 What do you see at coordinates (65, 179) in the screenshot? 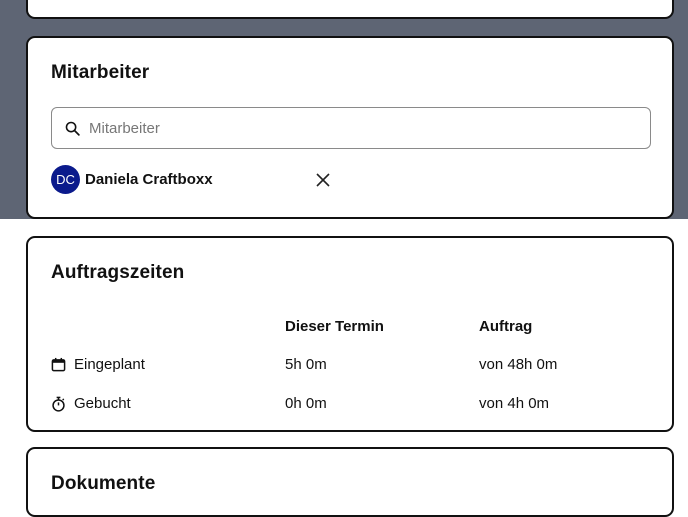
I see `avatar: DC` at bounding box center [65, 179].